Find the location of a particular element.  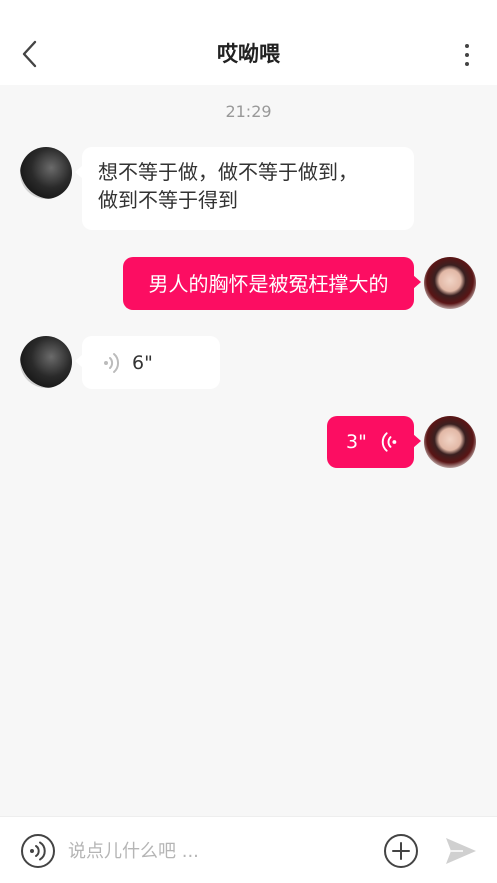

message-input is located at coordinates (218, 851).